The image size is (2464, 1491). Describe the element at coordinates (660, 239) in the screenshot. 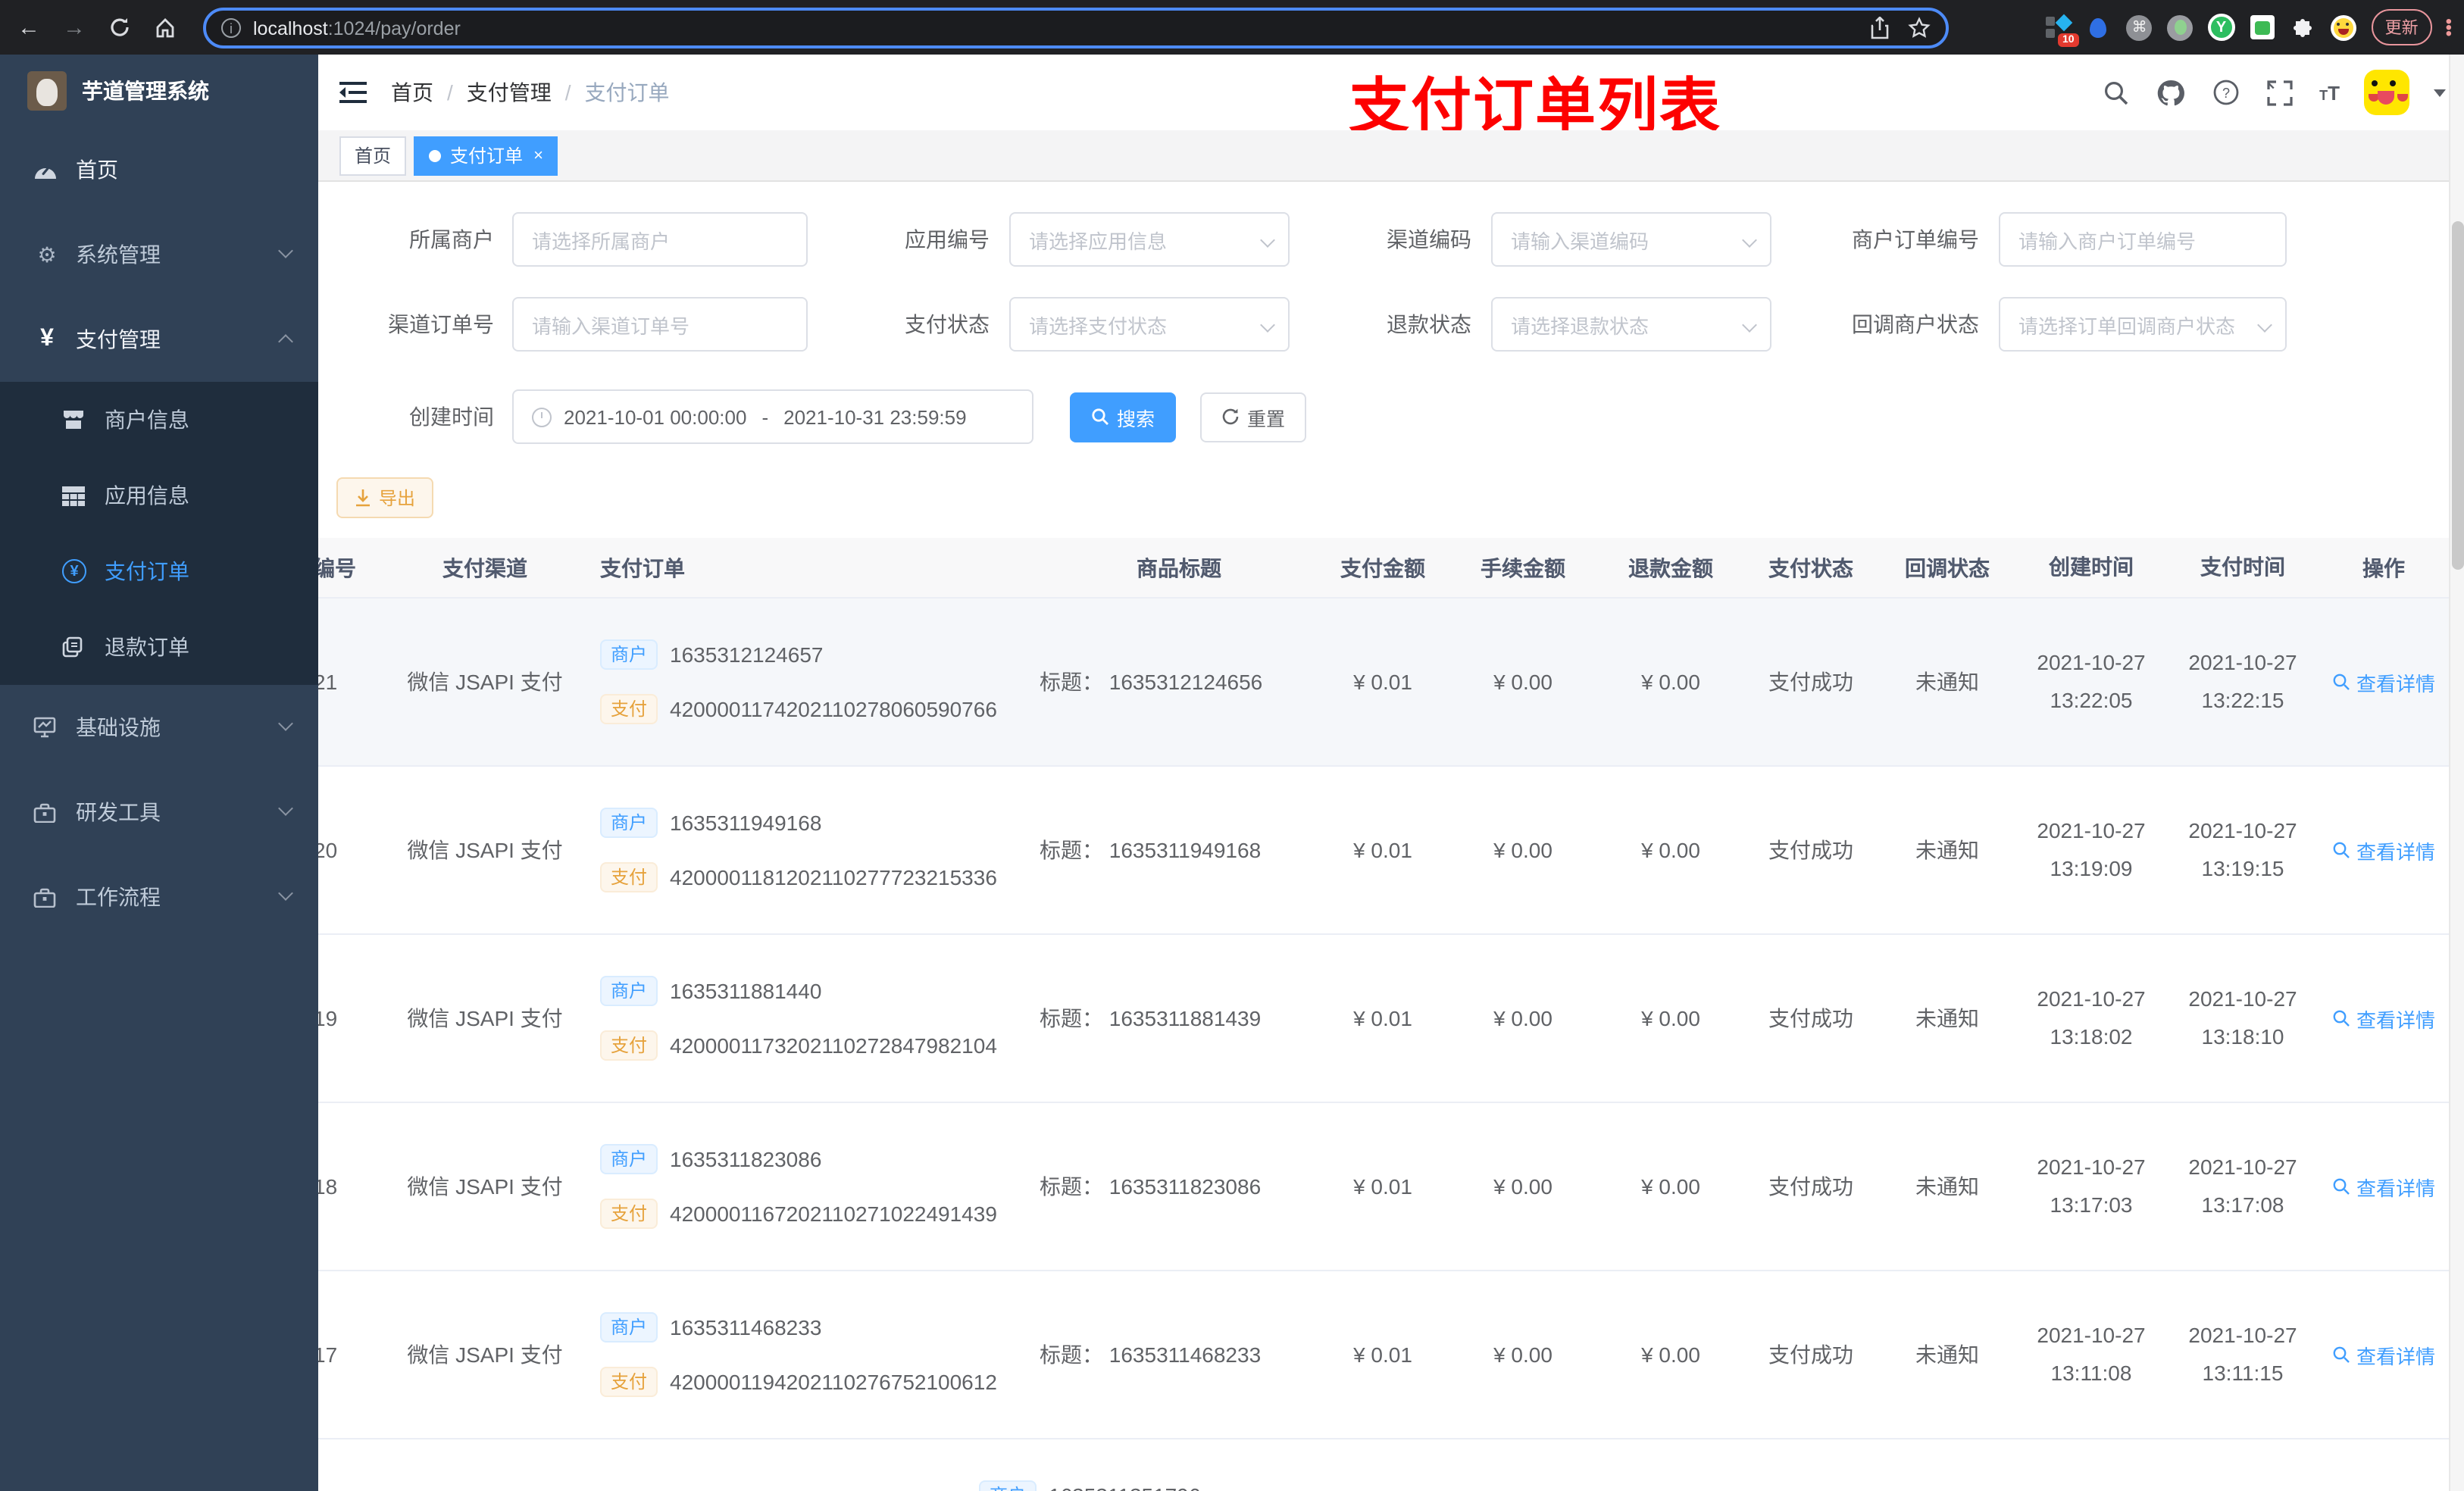

I see `merchant-filter-input: 请选择所属商户` at that location.